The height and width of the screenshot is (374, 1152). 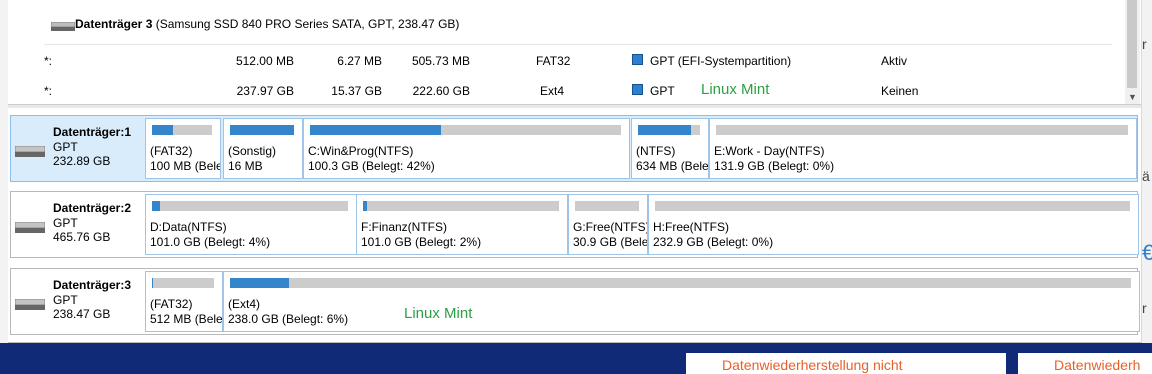 I want to click on partition-block: (NTFS) 634 MB (Bele, so click(x=670, y=148).